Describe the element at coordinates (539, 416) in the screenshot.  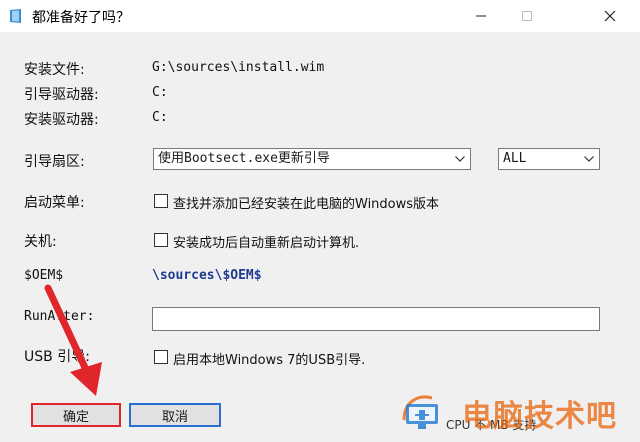
I see `watermark-text: 电脑技术吧` at that location.